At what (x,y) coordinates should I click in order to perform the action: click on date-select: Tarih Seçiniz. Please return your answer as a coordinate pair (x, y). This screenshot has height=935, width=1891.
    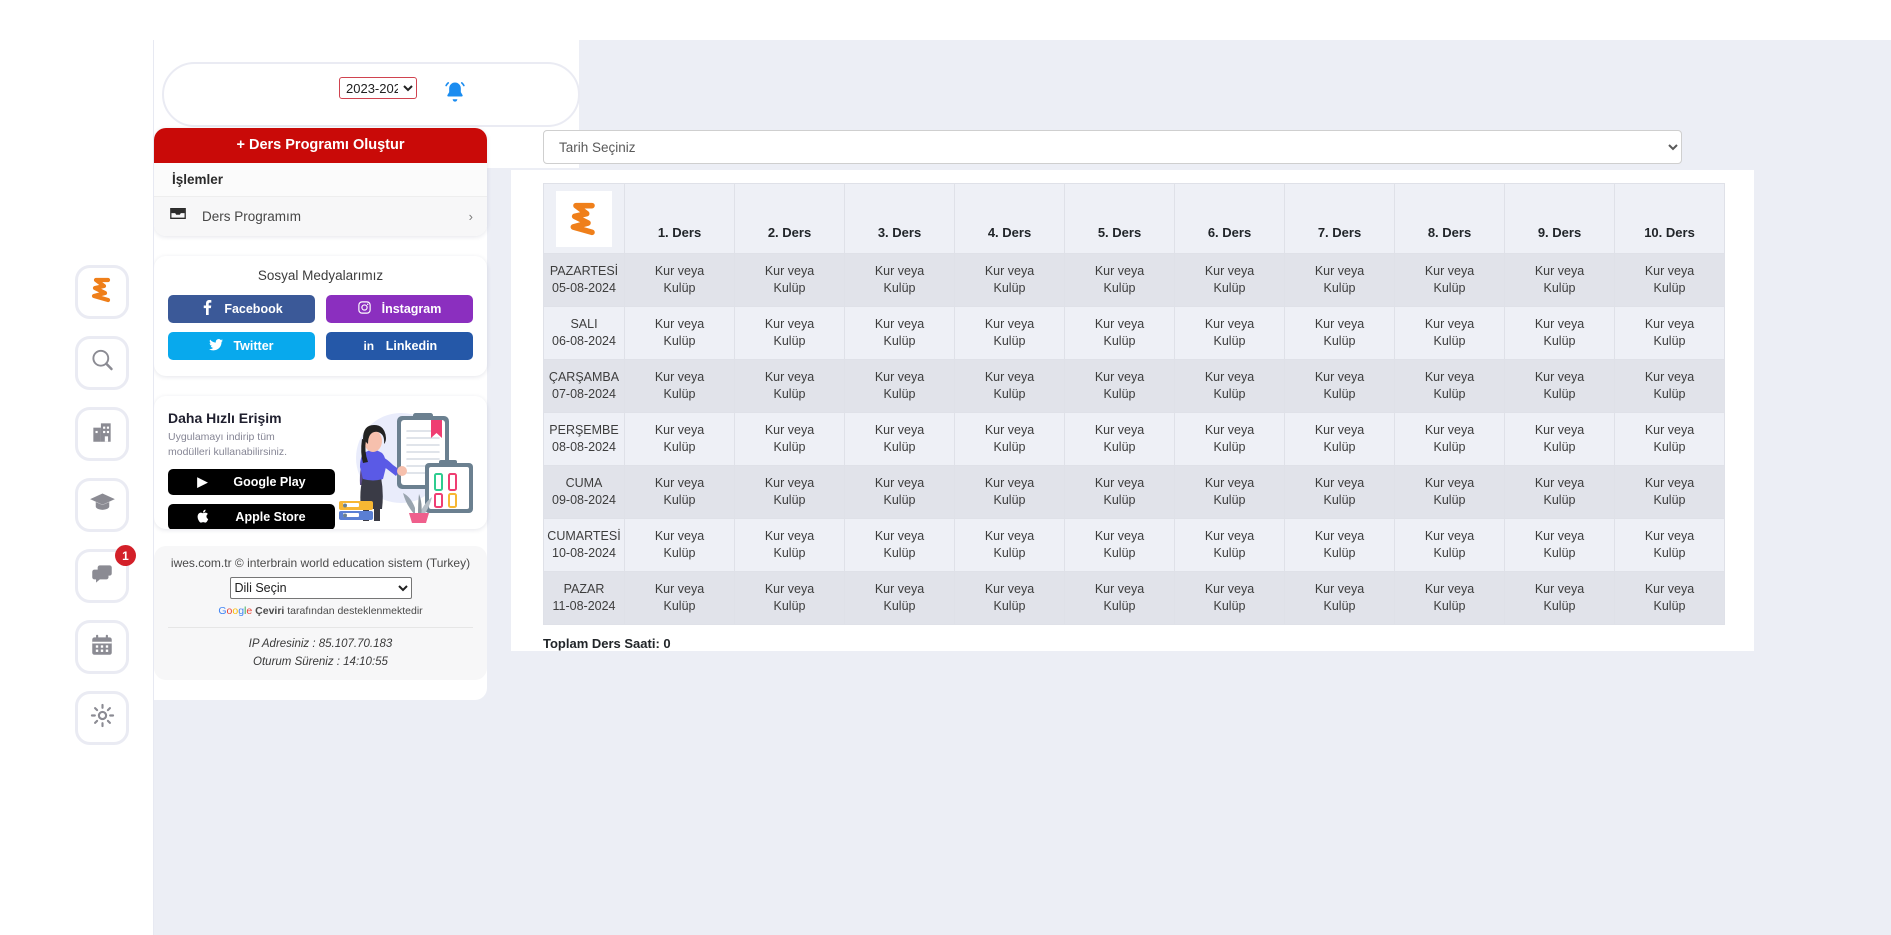
    Looking at the image, I should click on (1112, 147).